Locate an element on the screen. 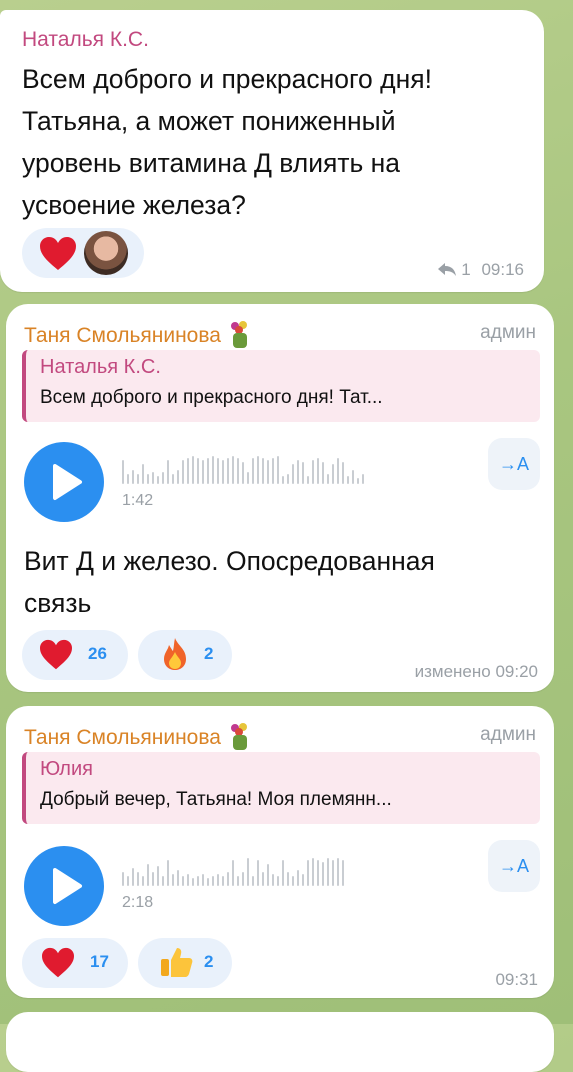 Image resolution: width=573 pixels, height=1072 pixels. reaction-thumbs-up: 2 is located at coordinates (185, 963).